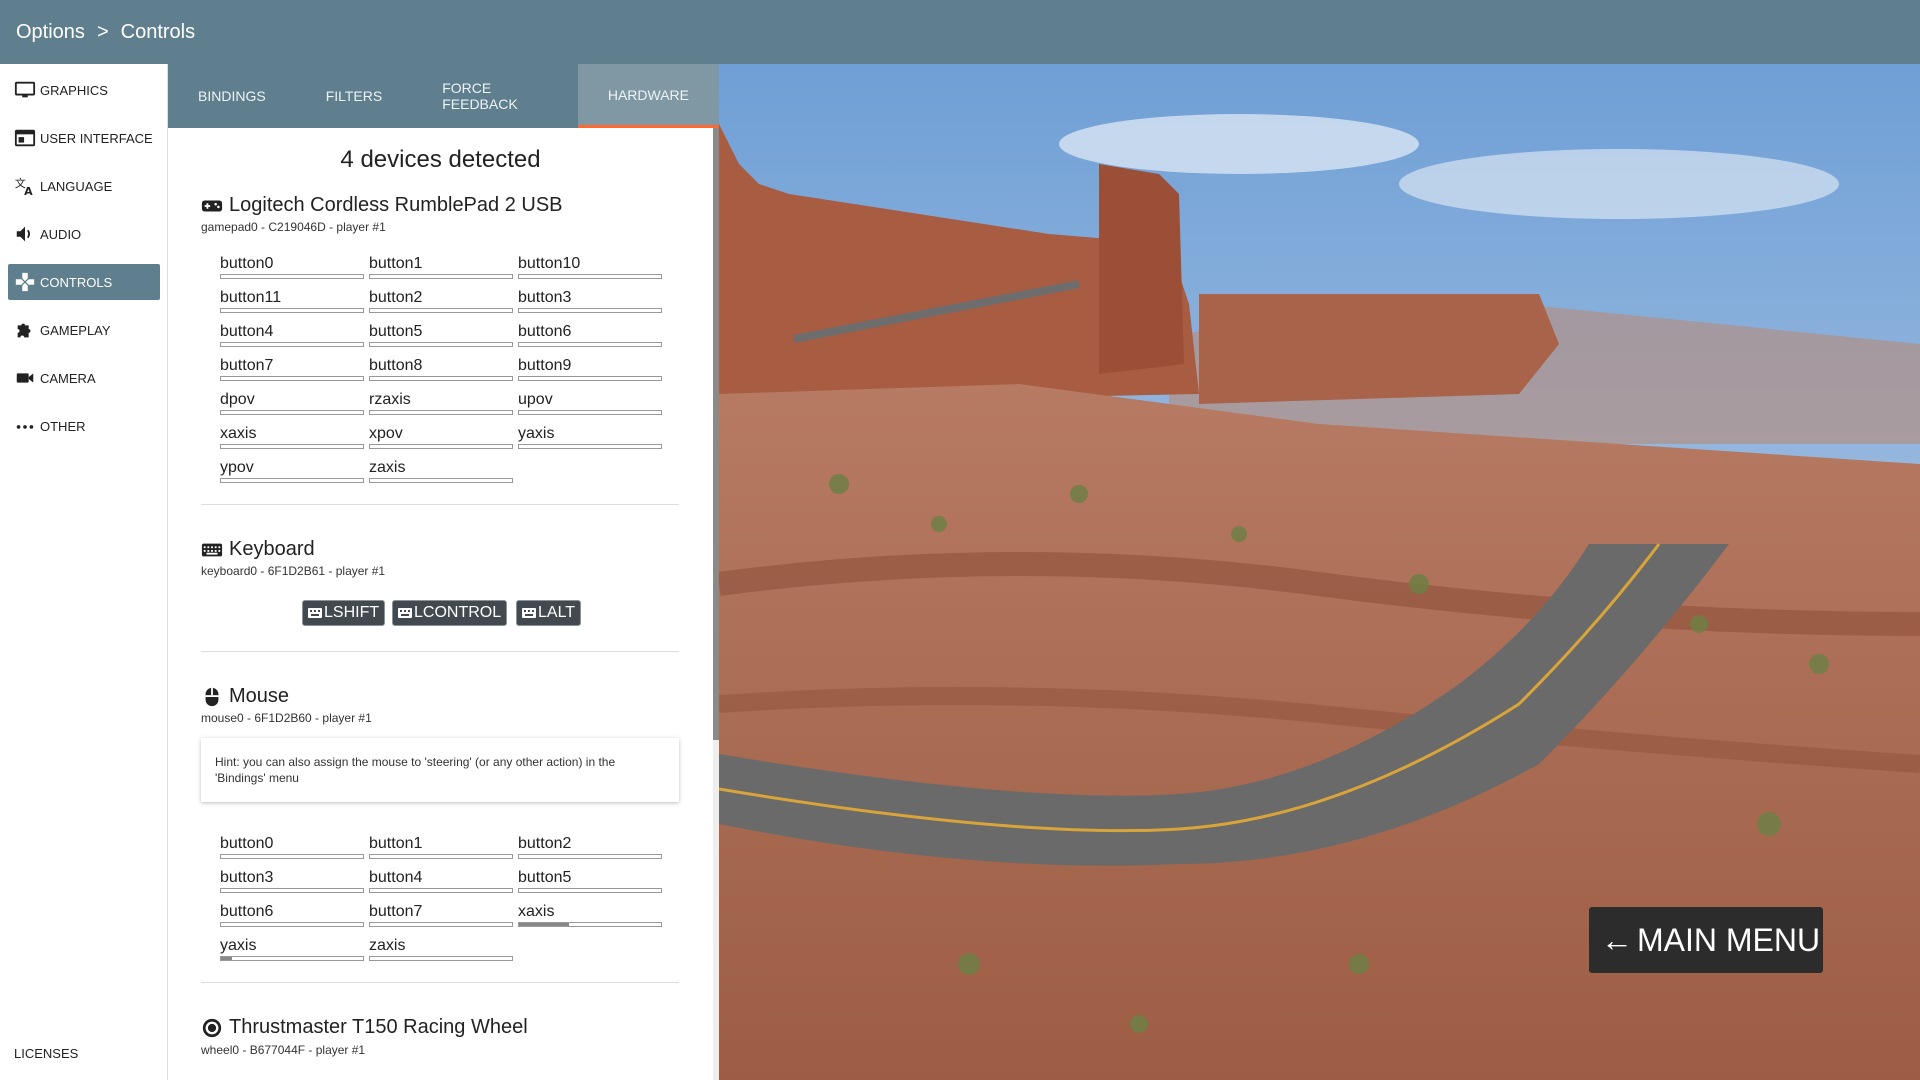 The height and width of the screenshot is (1080, 1920). Describe the element at coordinates (23, 234) in the screenshot. I see `speaker-icon` at that location.